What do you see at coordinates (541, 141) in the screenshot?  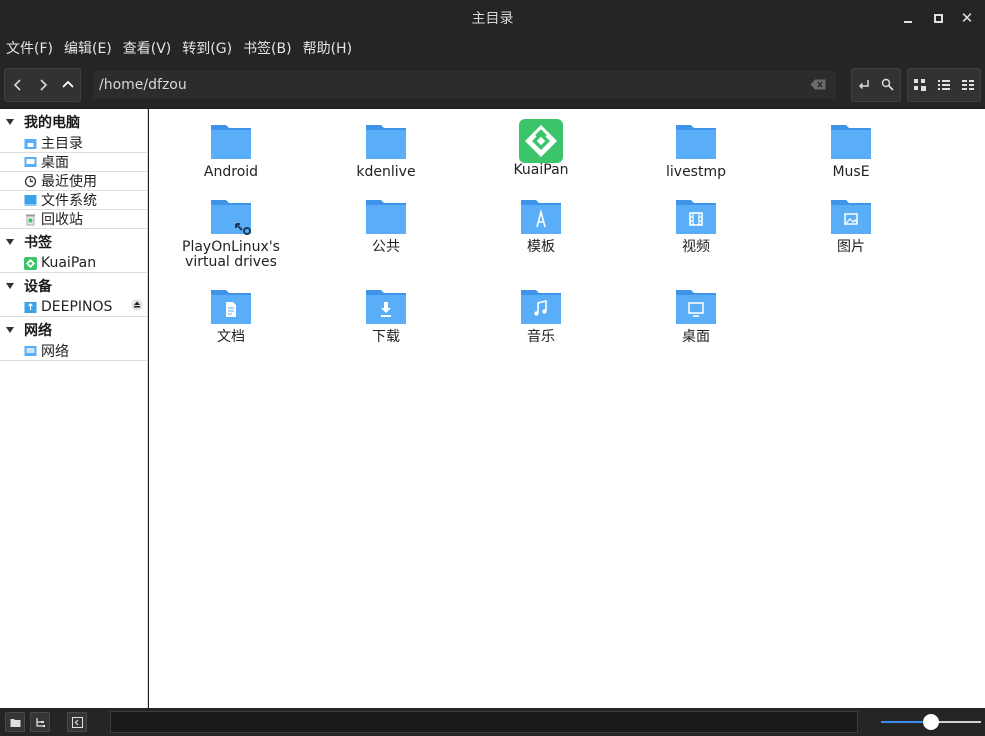 I see `kuaipan-app-icon` at bounding box center [541, 141].